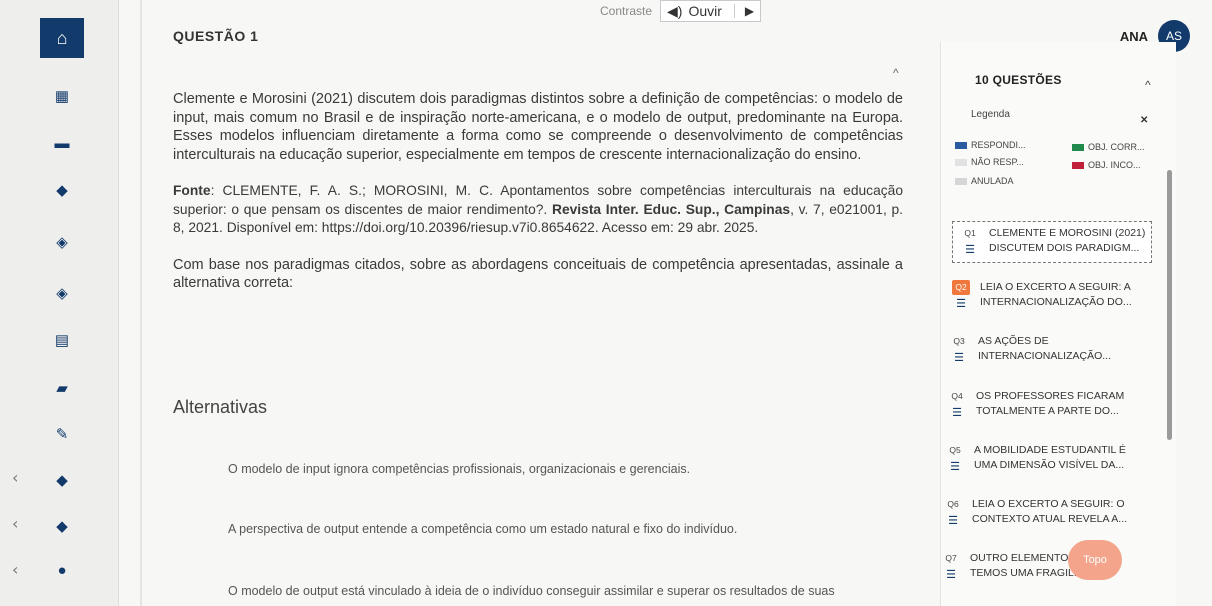 This screenshot has width=1212, height=606. I want to click on back-to-top-button: Topo, so click(1095, 560).